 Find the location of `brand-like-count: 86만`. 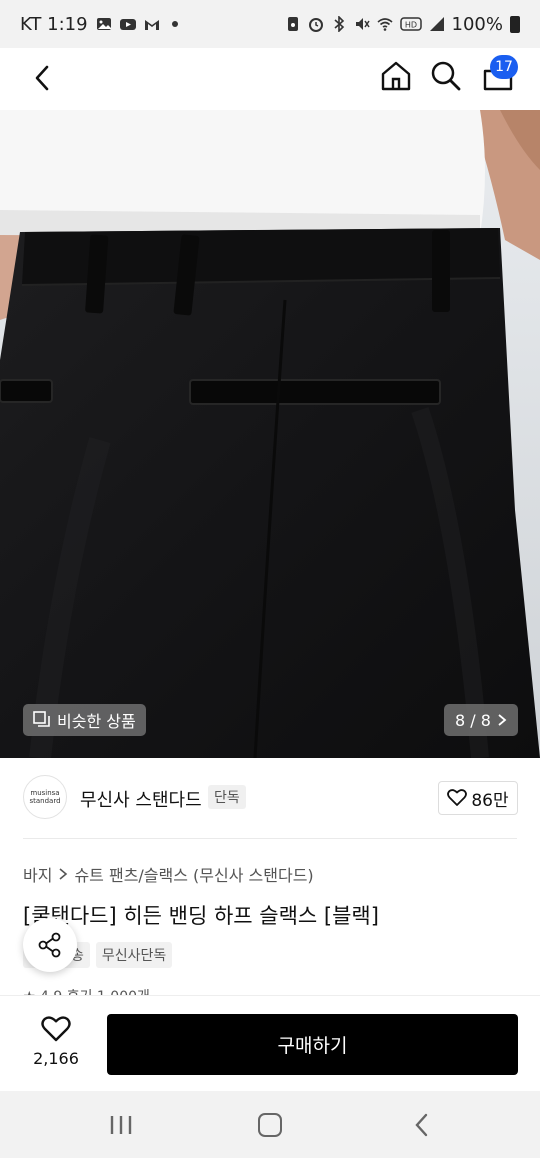

brand-like-count: 86만 is located at coordinates (490, 800).